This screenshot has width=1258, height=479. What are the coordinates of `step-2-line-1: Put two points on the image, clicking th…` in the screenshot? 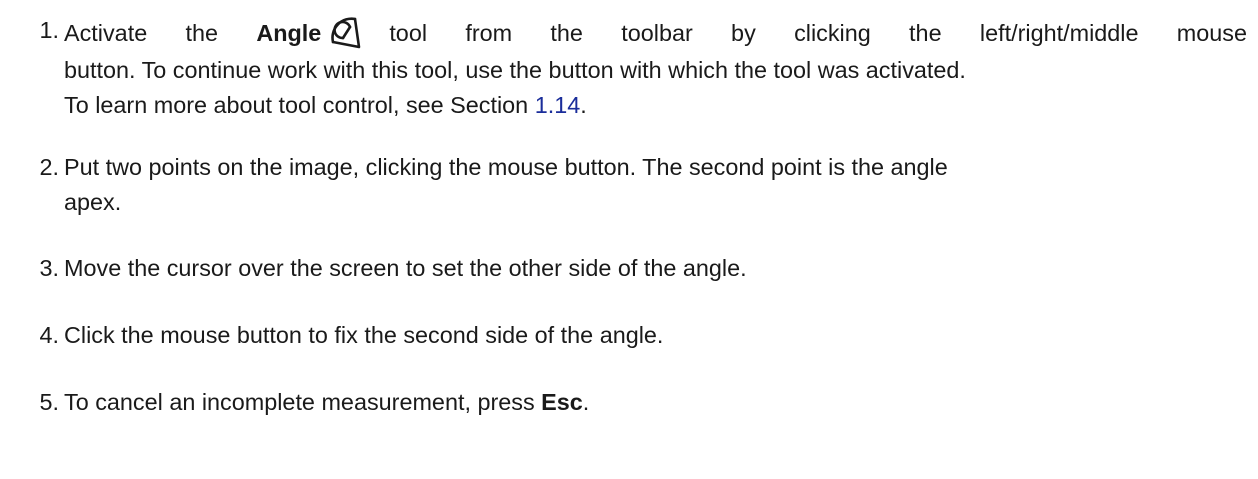 It's located at (506, 167).